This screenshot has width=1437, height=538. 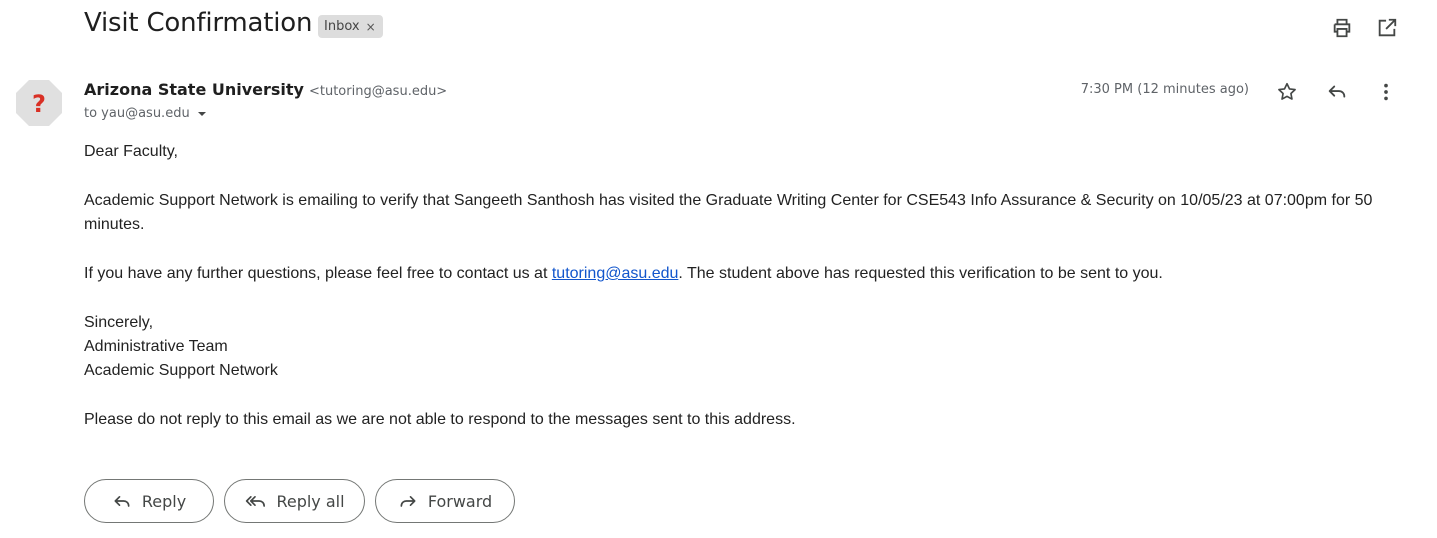 What do you see at coordinates (255, 501) in the screenshot?
I see `reply-all-icon` at bounding box center [255, 501].